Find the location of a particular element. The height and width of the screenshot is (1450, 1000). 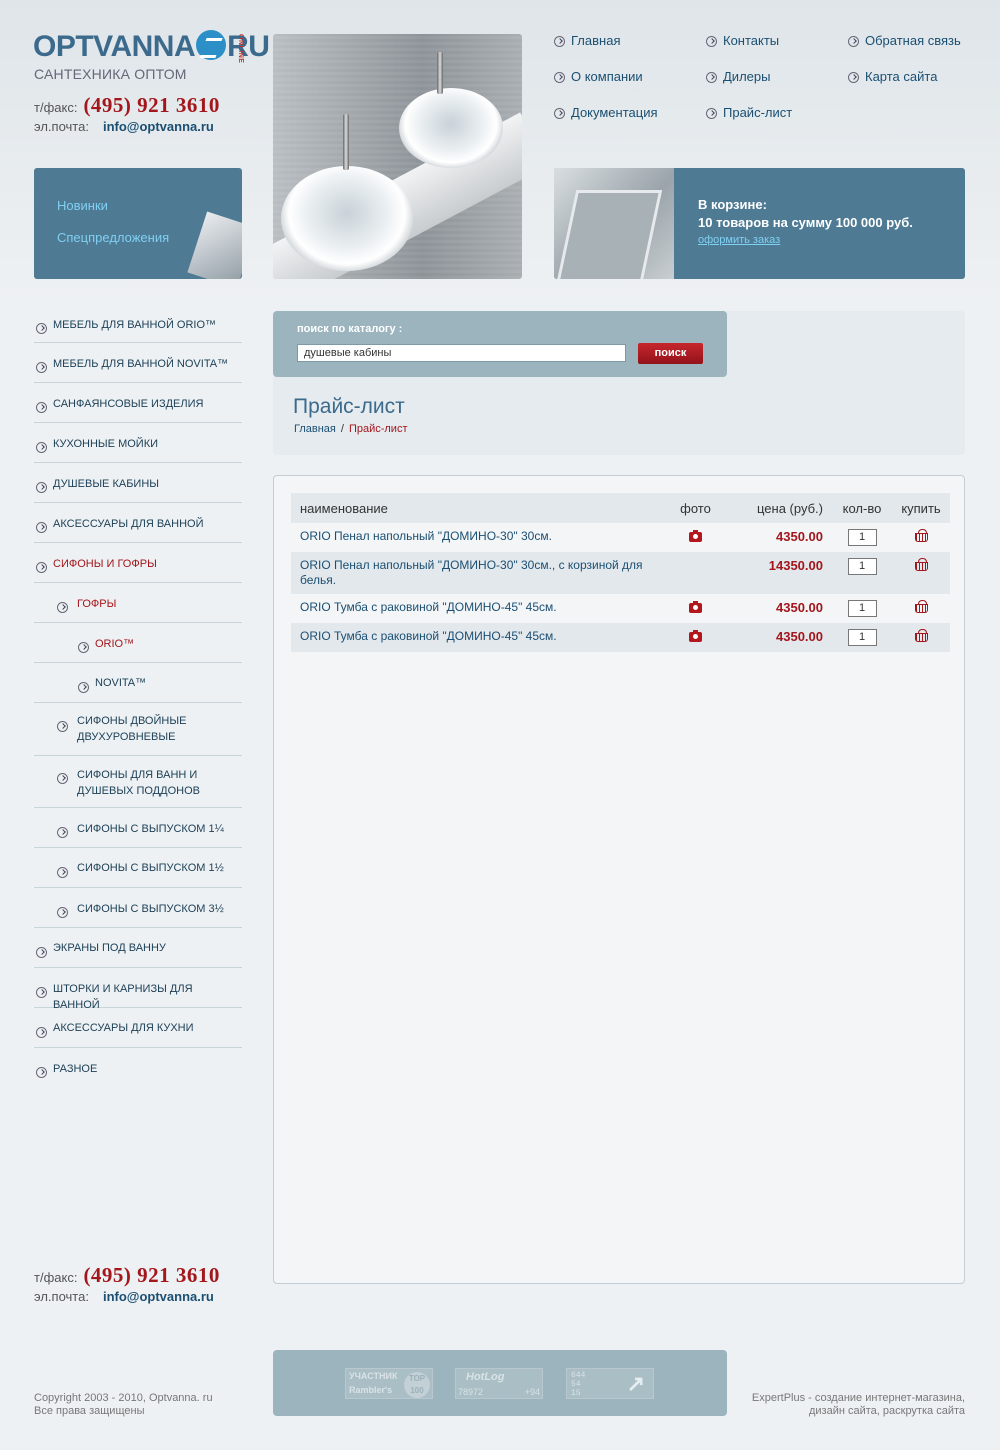

nav-dealers: Дилеры is located at coordinates (738, 76).